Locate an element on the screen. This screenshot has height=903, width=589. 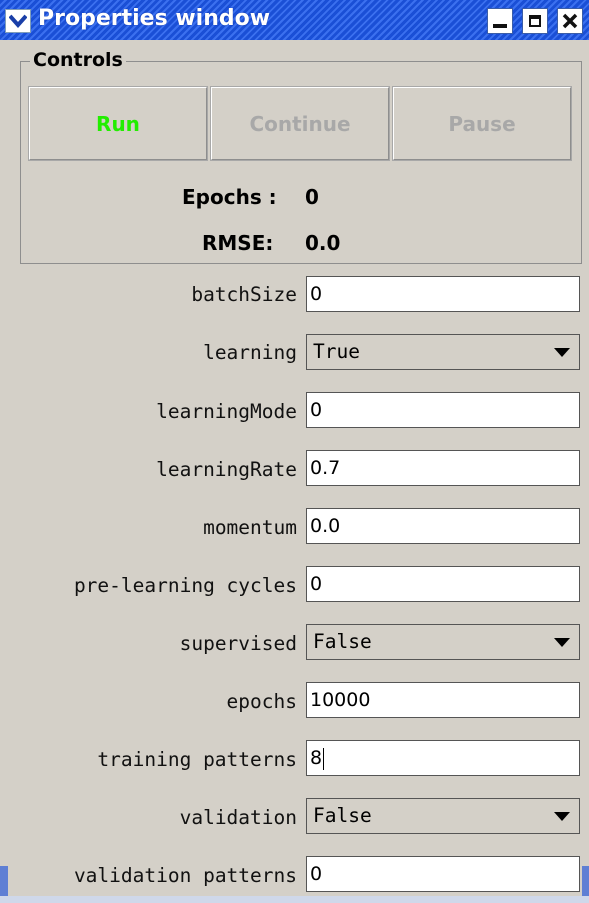
pre-learning-cycles-field: 0 is located at coordinates (443, 584).